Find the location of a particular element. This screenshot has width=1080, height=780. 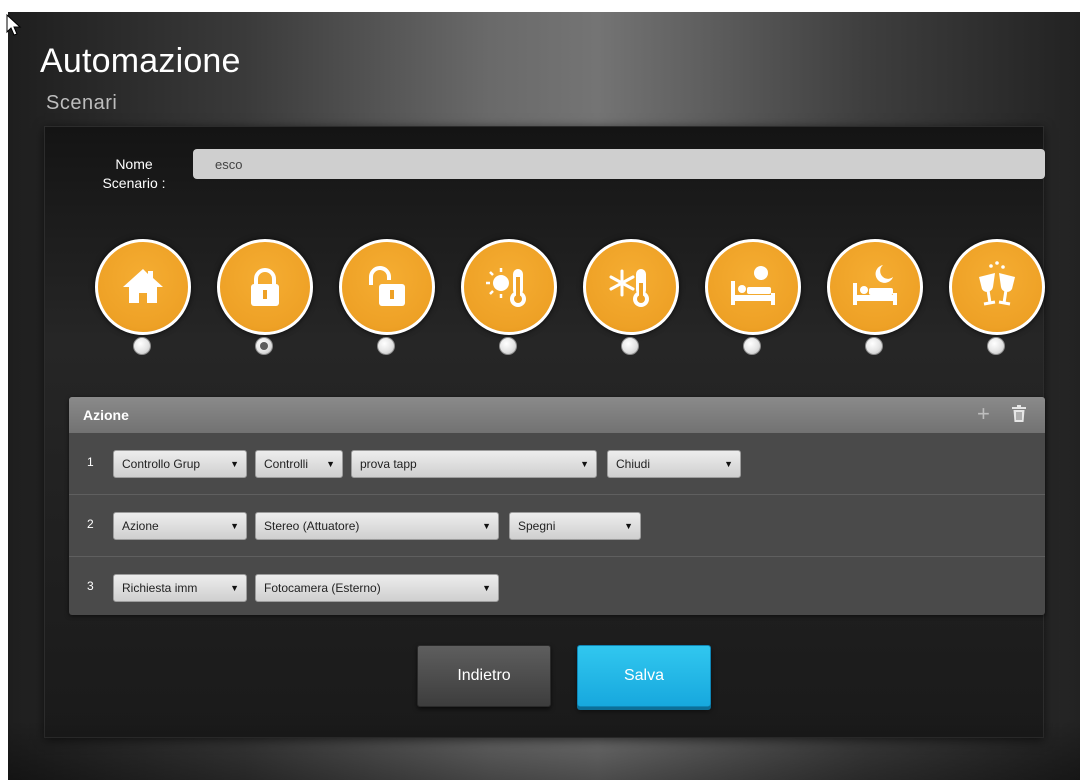

action-target-select: Stereo (Attuatore) ▼ is located at coordinates (377, 526).